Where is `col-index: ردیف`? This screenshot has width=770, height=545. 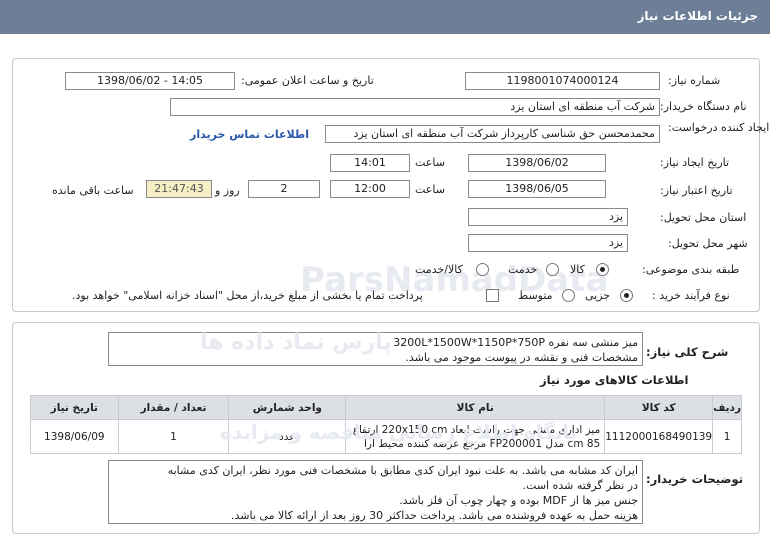 col-index: ردیف is located at coordinates (727, 407).